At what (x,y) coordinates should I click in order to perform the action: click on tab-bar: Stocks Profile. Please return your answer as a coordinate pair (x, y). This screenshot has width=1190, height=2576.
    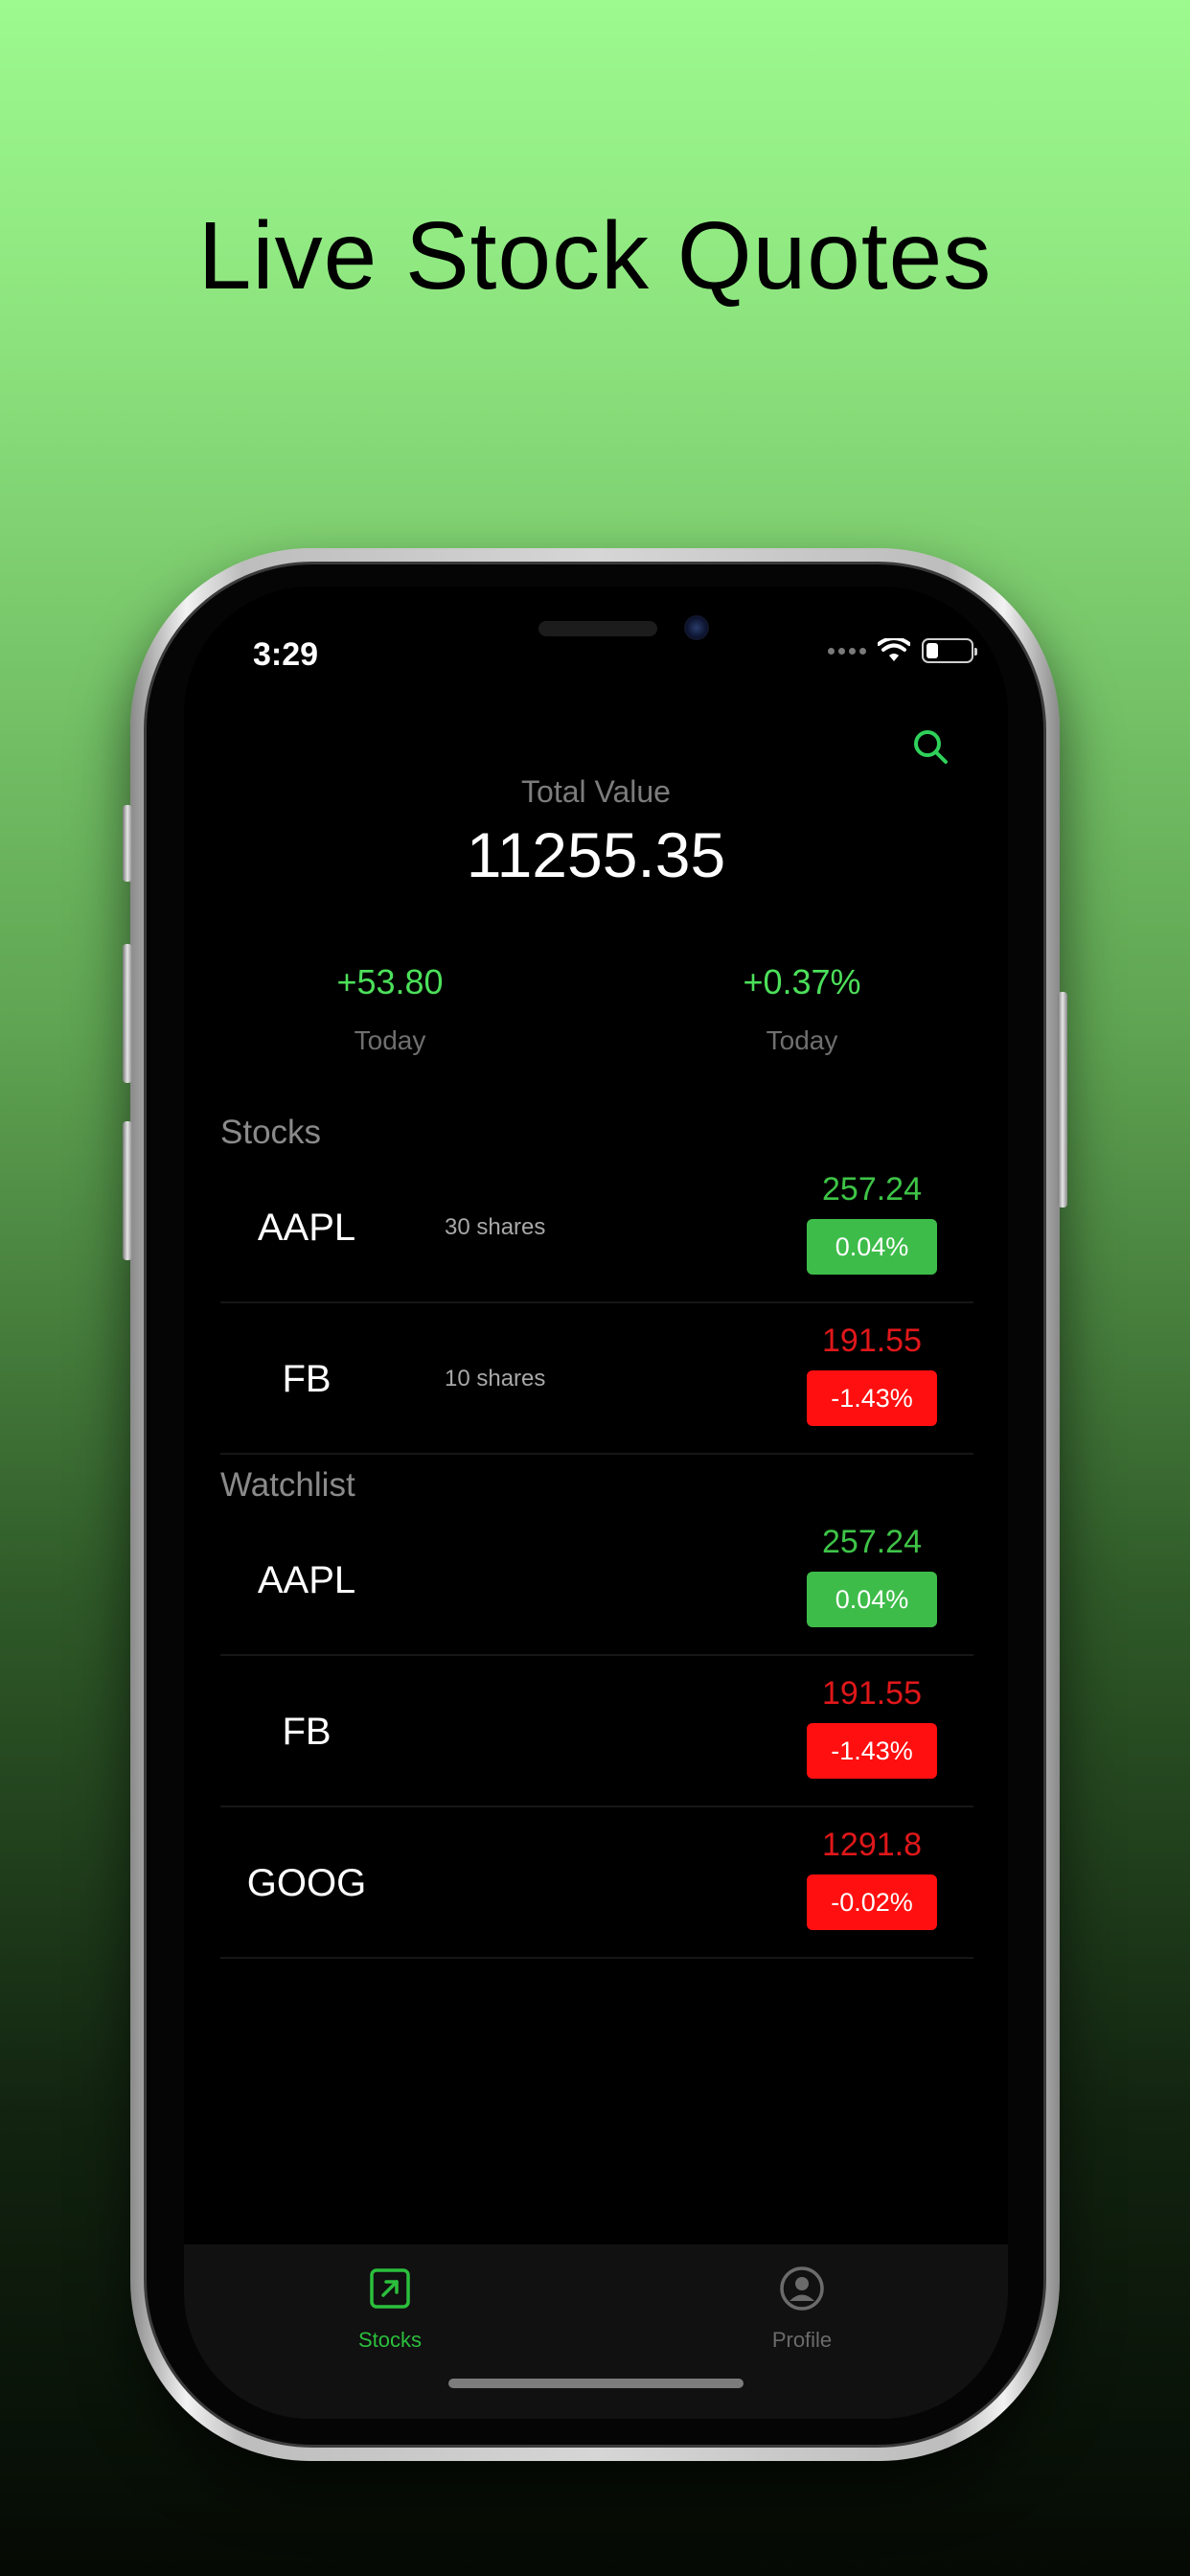
    Looking at the image, I should click on (596, 2331).